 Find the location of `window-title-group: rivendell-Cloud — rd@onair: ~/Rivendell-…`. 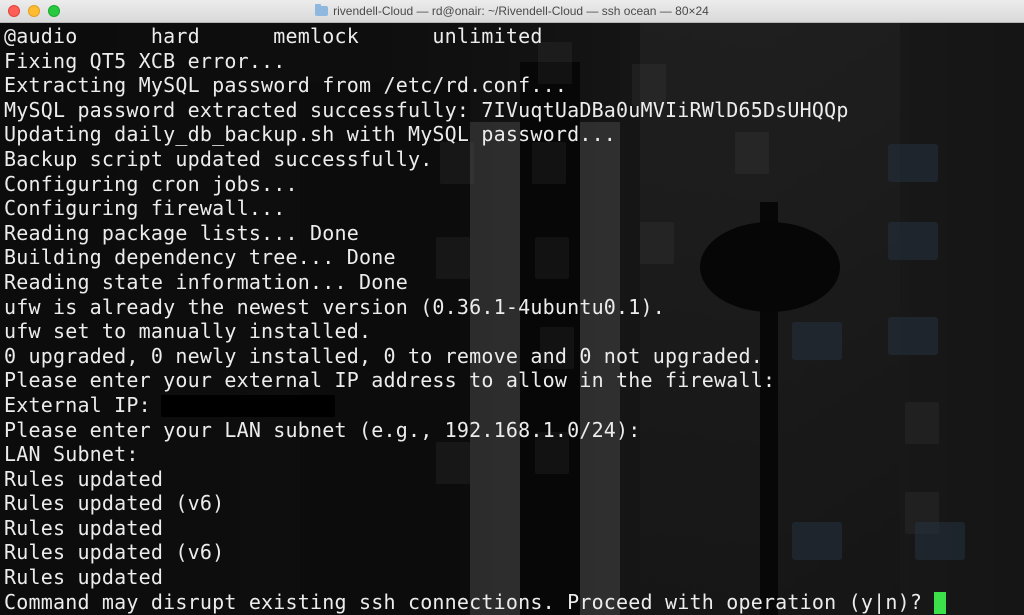

window-title-group: rivendell-Cloud — rd@onair: ~/Rivendell-… is located at coordinates (512, 11).